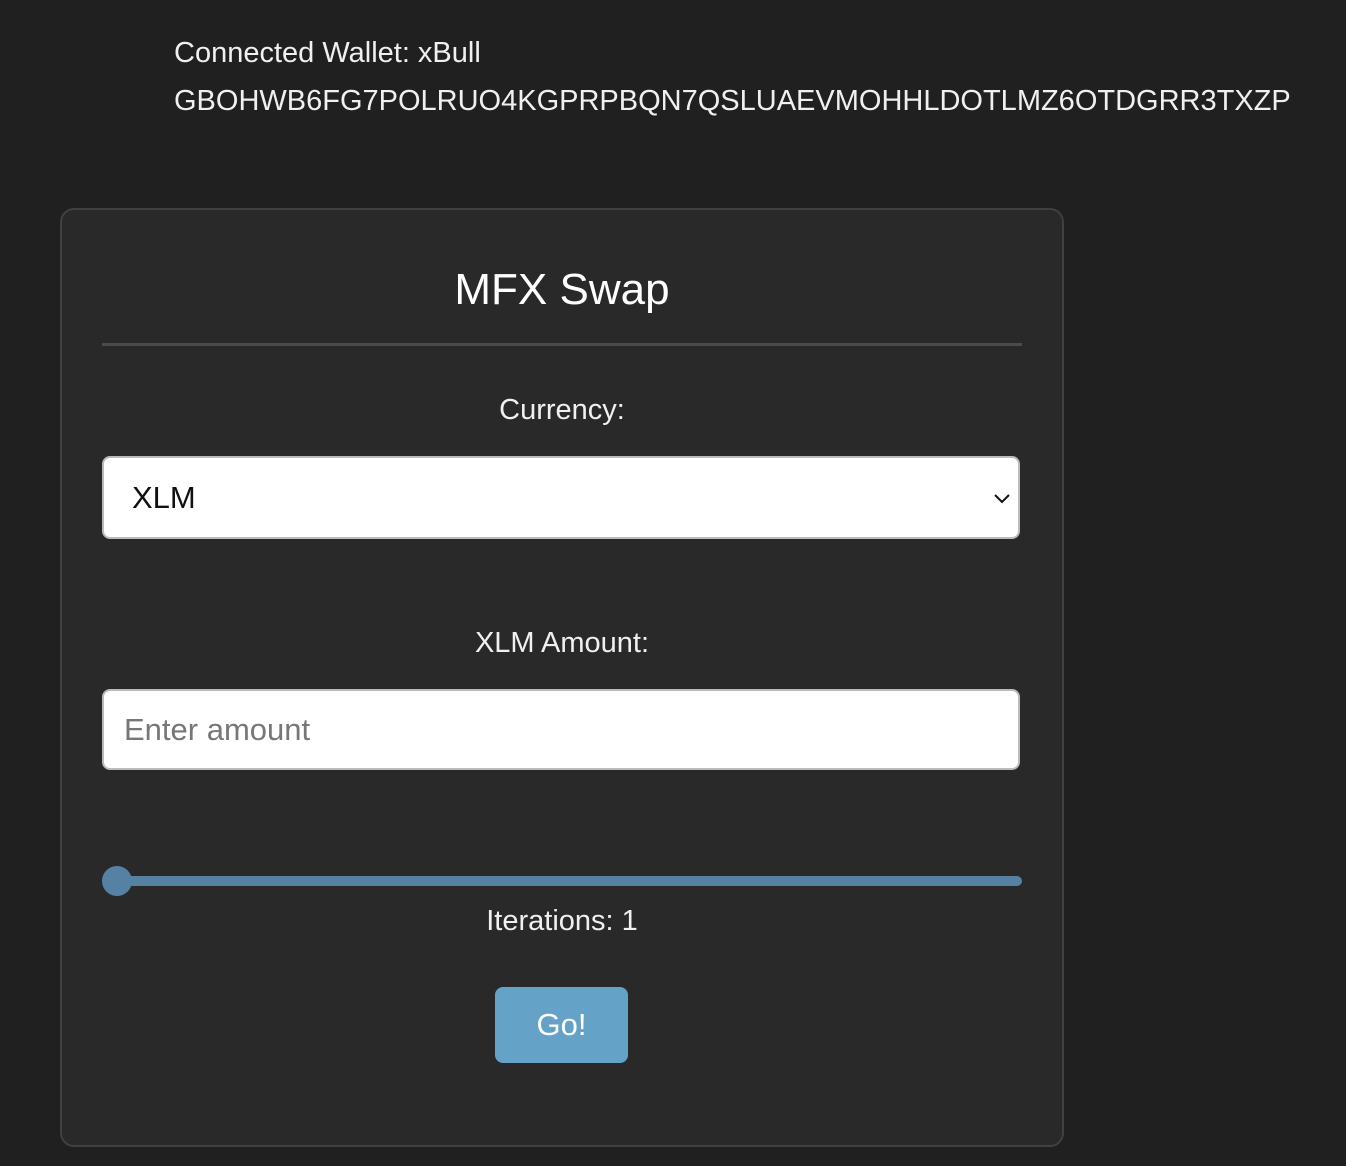 The height and width of the screenshot is (1166, 1346). I want to click on divider, so click(562, 344).